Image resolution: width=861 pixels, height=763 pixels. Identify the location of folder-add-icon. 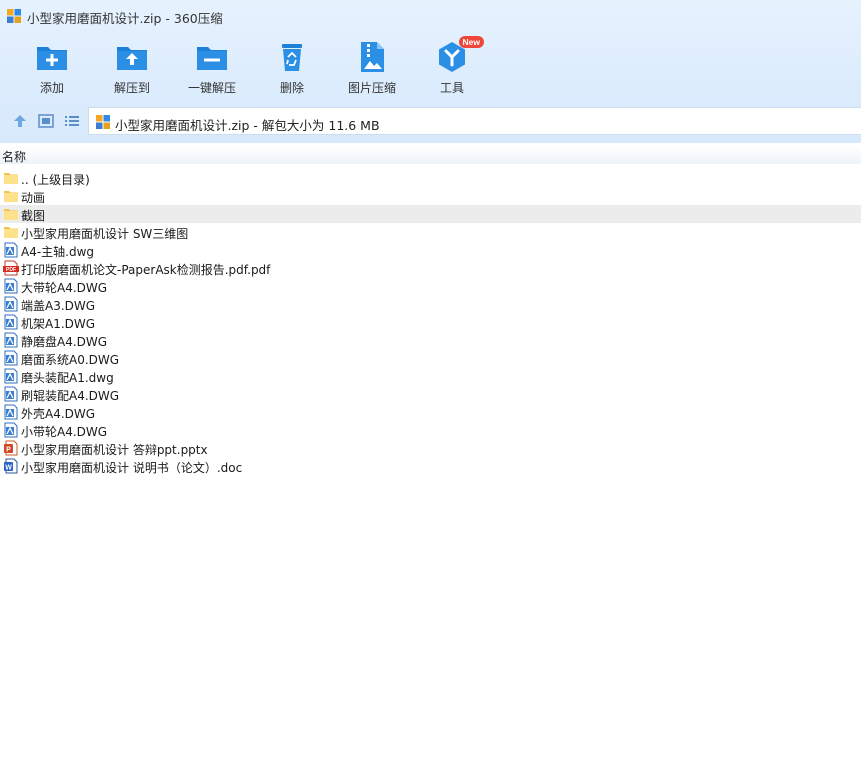
(52, 58).